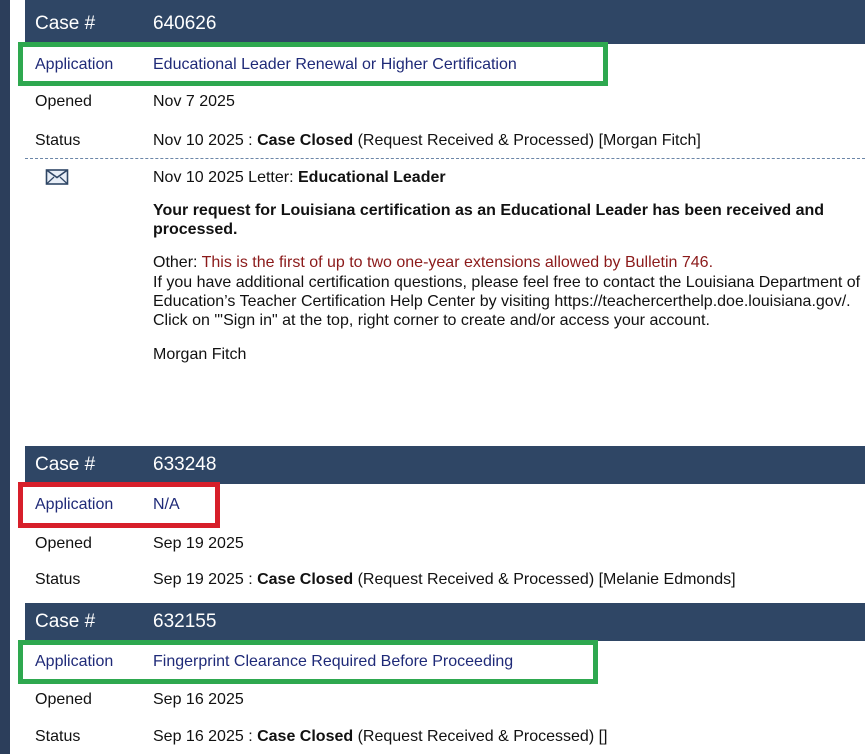 This screenshot has height=754, width=865. What do you see at coordinates (482, 736) in the screenshot?
I see `status-detail: (Request Received & Processed) []` at bounding box center [482, 736].